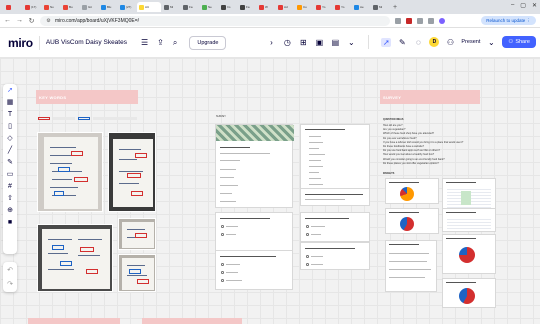 This screenshot has height=324, width=540. I want to click on chevron-right-icon: ›, so click(271, 42).